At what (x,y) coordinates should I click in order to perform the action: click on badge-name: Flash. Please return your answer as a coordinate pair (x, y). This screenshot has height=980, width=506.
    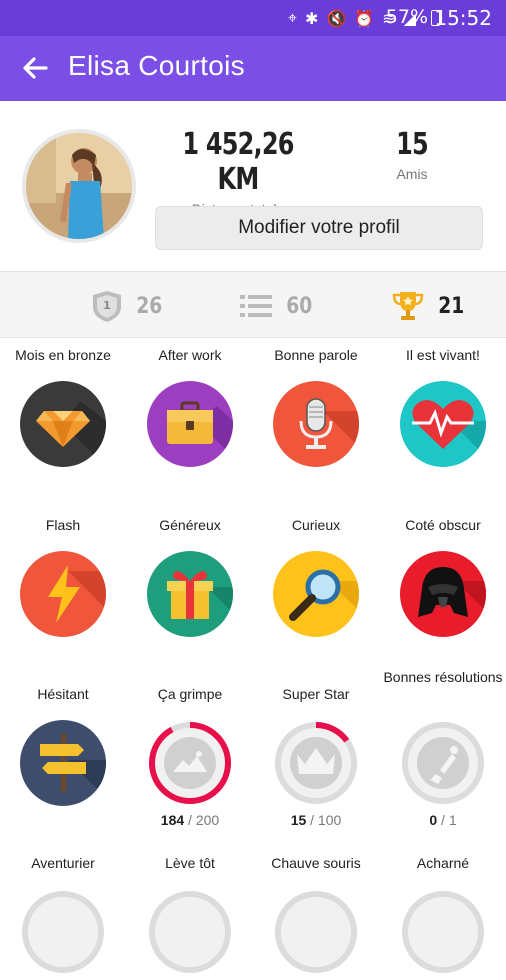
    Looking at the image, I should click on (63, 525).